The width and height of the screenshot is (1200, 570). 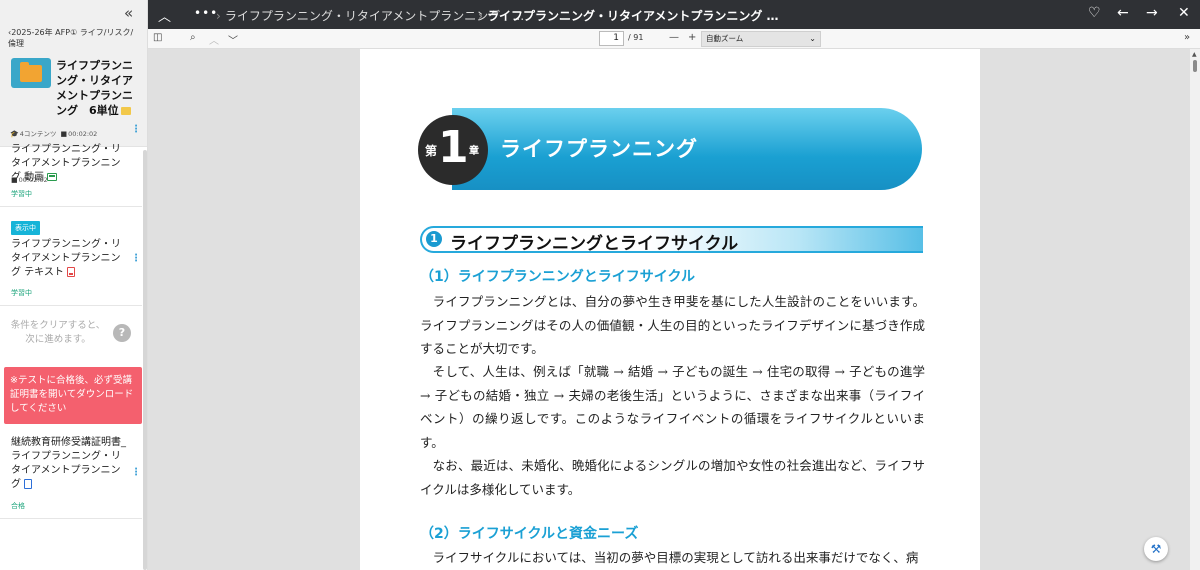 I want to click on course-more-icon: ⋮, so click(x=136, y=129).